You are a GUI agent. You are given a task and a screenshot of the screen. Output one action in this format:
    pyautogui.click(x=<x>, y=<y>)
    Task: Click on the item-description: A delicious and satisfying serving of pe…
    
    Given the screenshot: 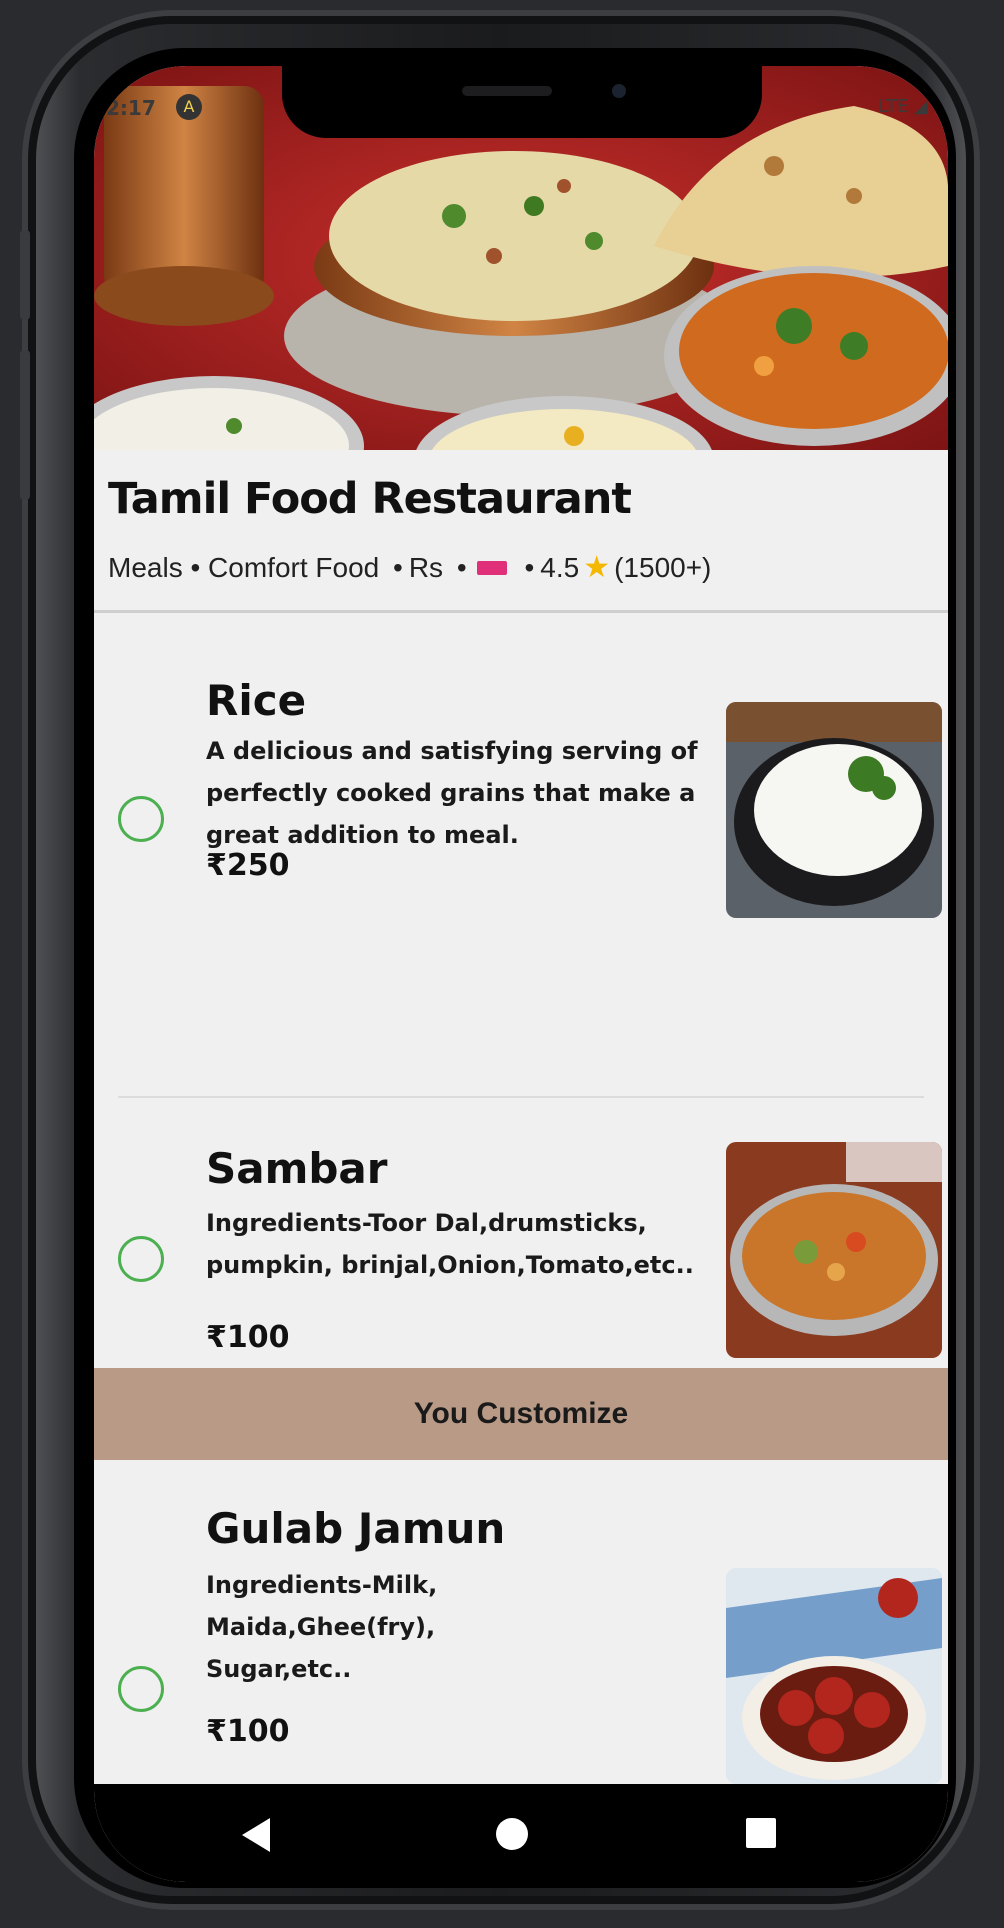 What is the action you would take?
    pyautogui.click(x=452, y=793)
    